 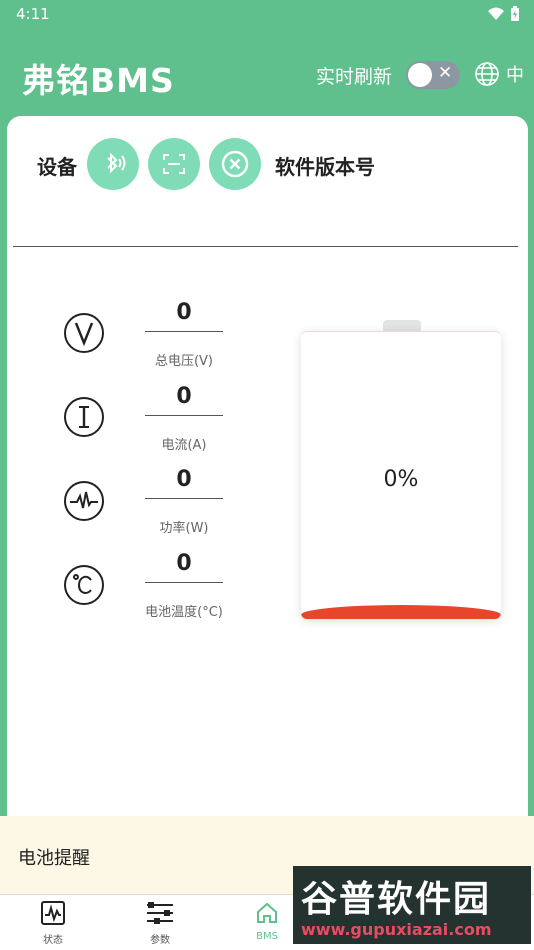 I want to click on power-value: 0, so click(x=184, y=483).